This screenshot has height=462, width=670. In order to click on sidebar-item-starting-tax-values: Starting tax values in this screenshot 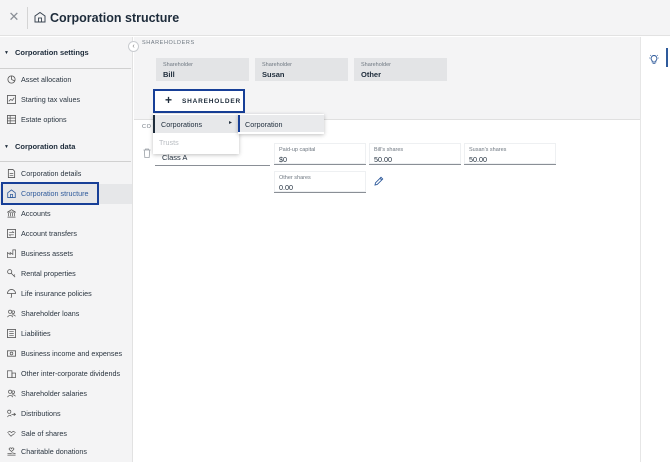, I will do `click(66, 100)`.